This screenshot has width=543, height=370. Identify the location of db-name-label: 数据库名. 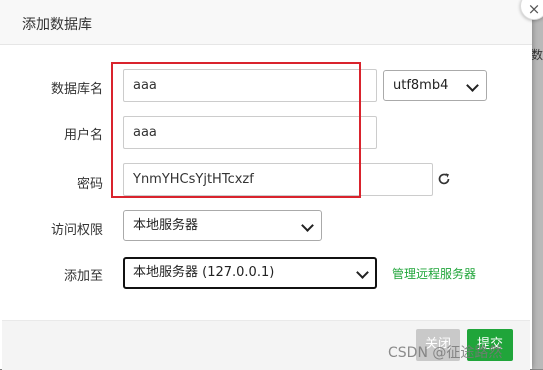
(76, 89).